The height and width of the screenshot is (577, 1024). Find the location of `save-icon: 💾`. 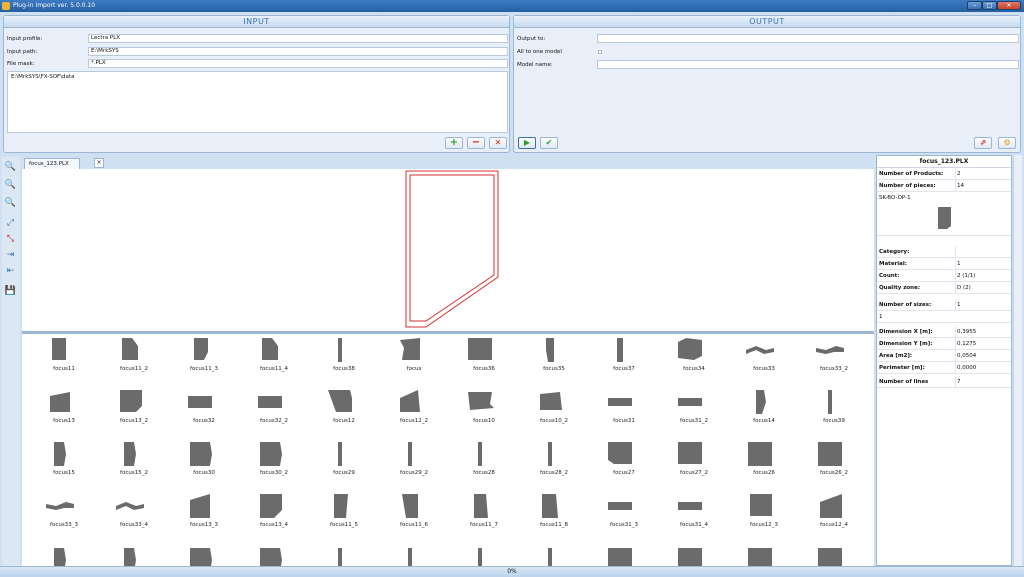

save-icon: 💾 is located at coordinates (10, 291).